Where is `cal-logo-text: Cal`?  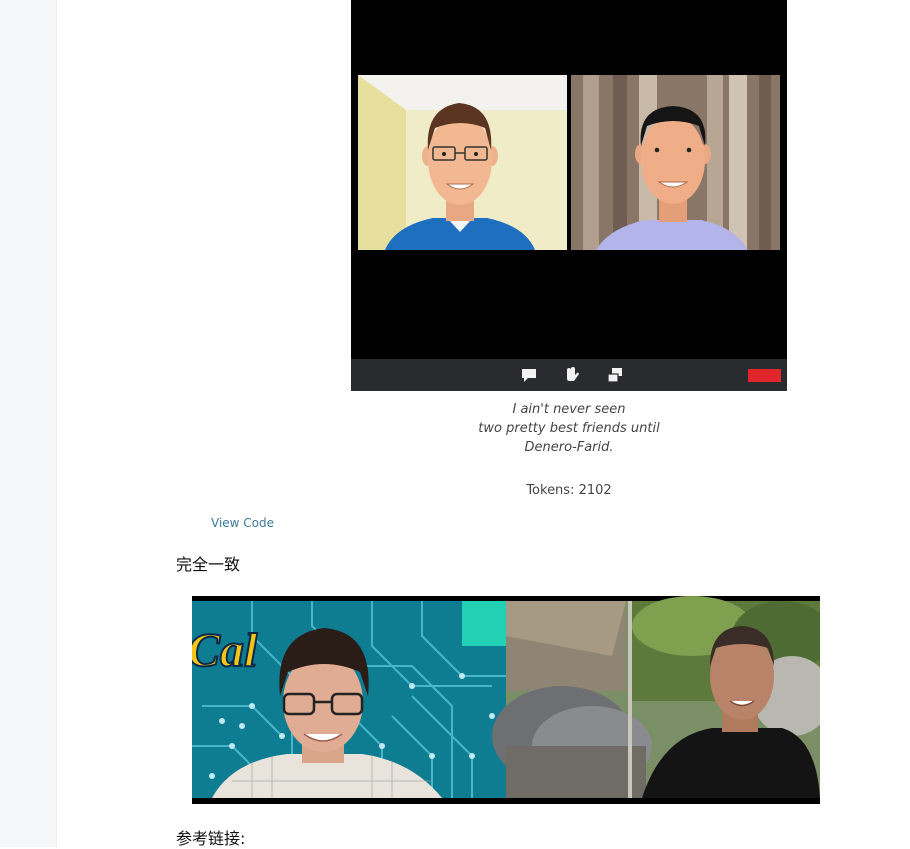 cal-logo-text: Cal is located at coordinates (225, 650).